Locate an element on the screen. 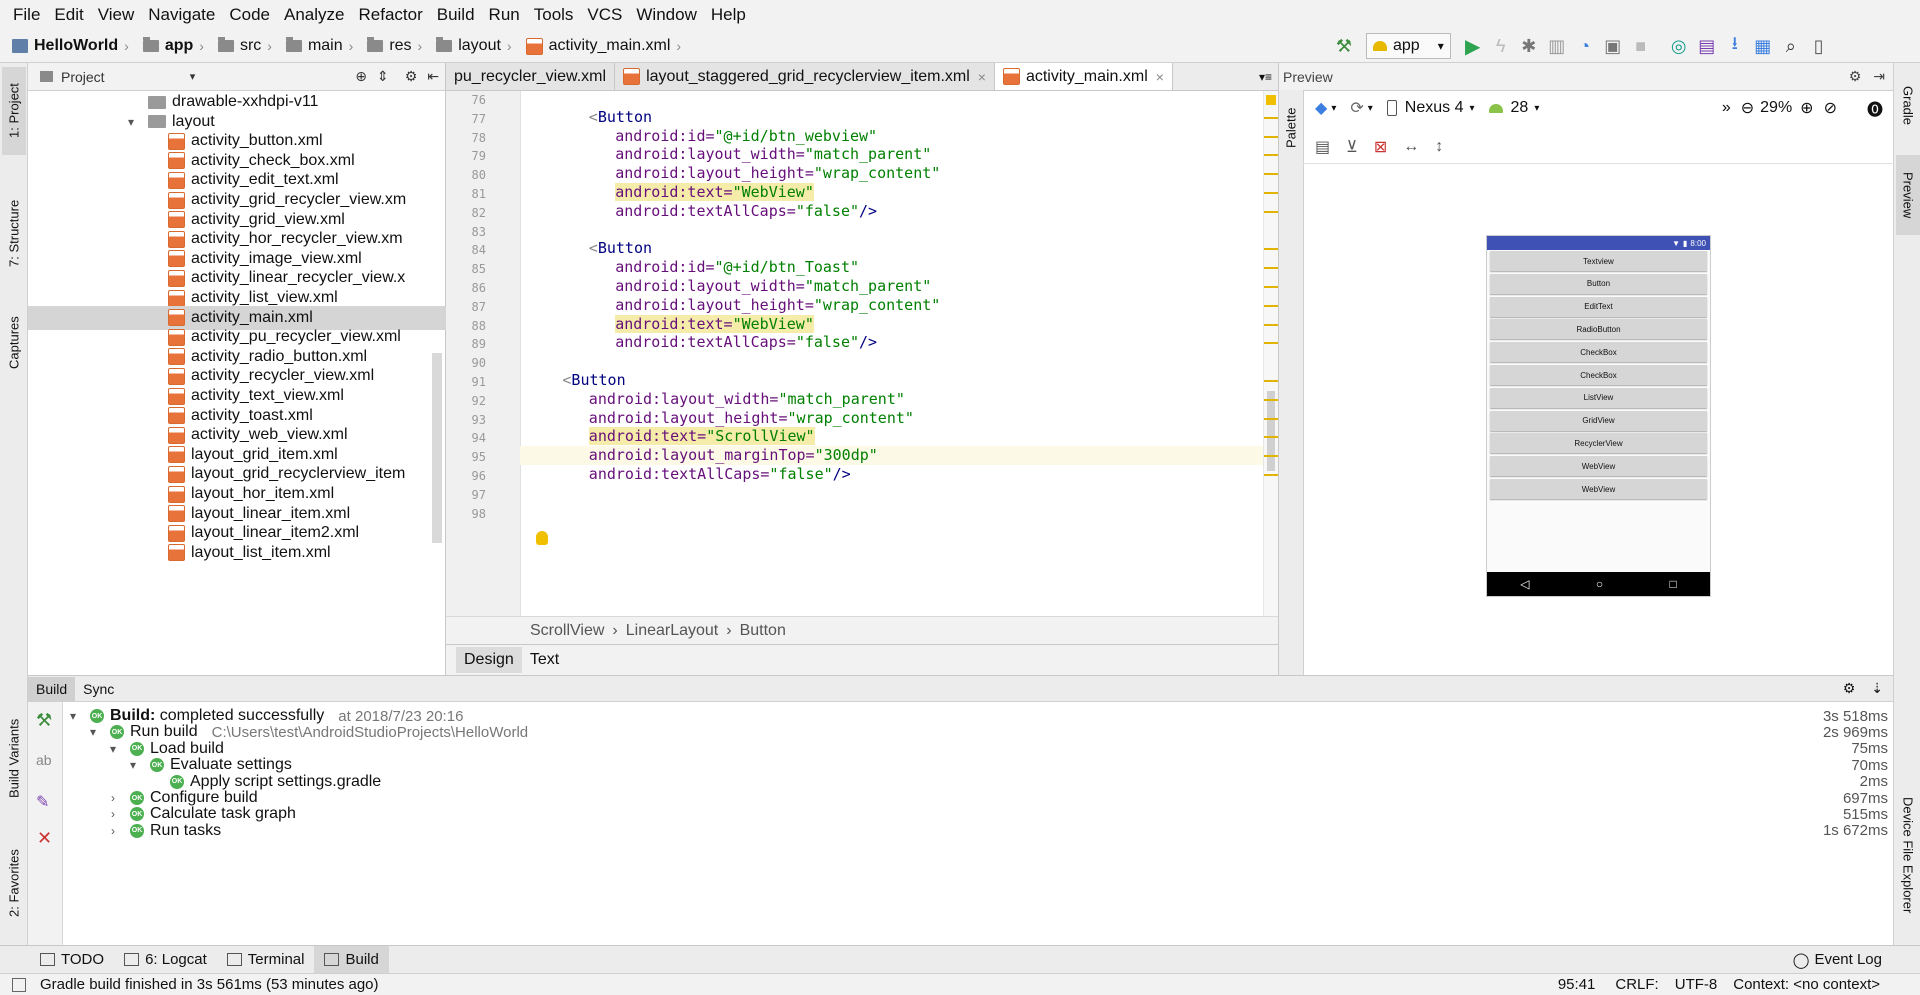  apply-changes-icon: ϟ is located at coordinates (1501, 46).